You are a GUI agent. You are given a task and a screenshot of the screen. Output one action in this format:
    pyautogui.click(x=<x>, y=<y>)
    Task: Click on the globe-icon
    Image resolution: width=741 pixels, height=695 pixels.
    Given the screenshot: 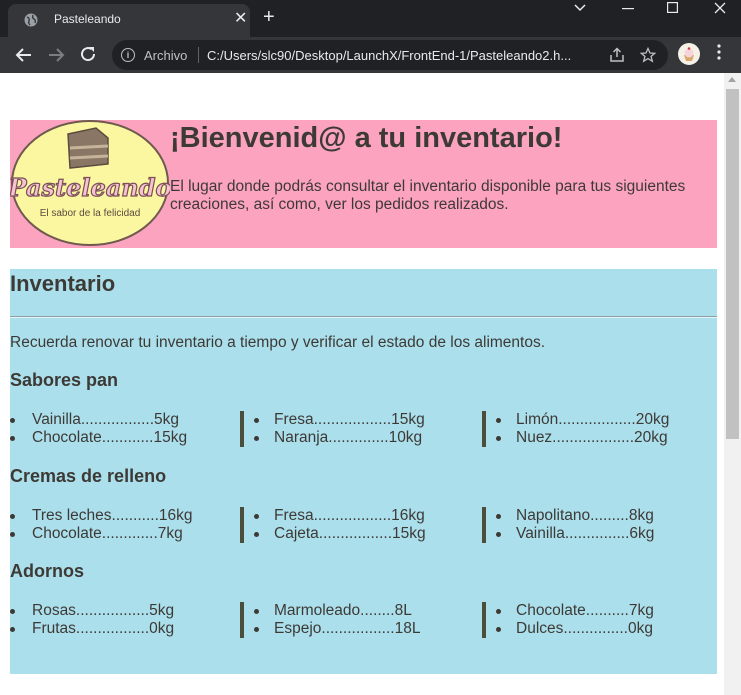 What is the action you would take?
    pyautogui.click(x=31, y=20)
    